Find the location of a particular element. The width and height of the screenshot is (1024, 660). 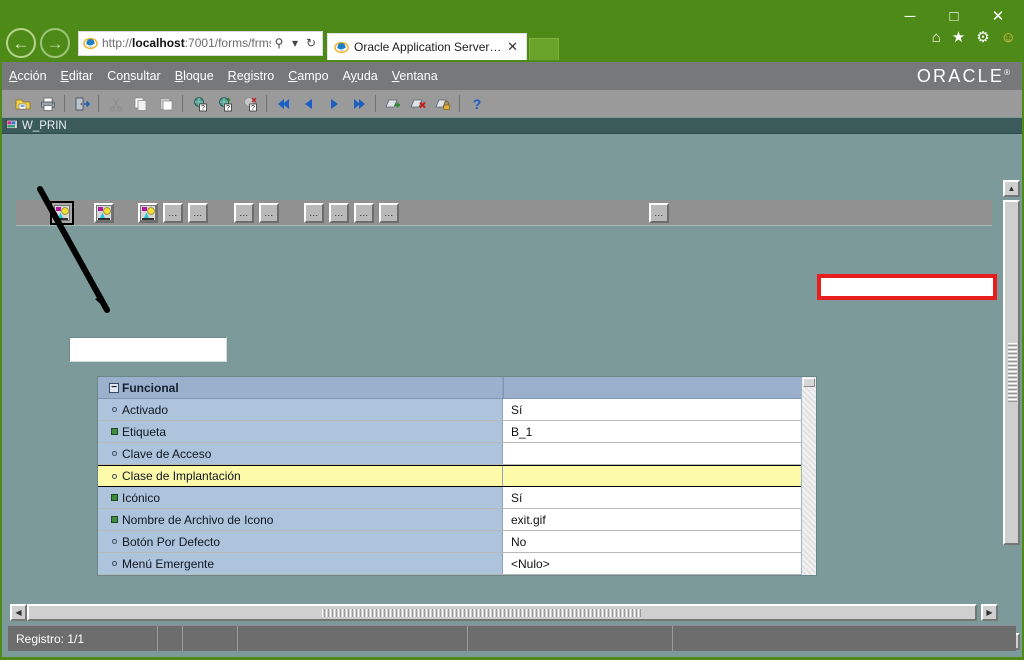

menu-ventana: Ventana is located at coordinates (415, 76).